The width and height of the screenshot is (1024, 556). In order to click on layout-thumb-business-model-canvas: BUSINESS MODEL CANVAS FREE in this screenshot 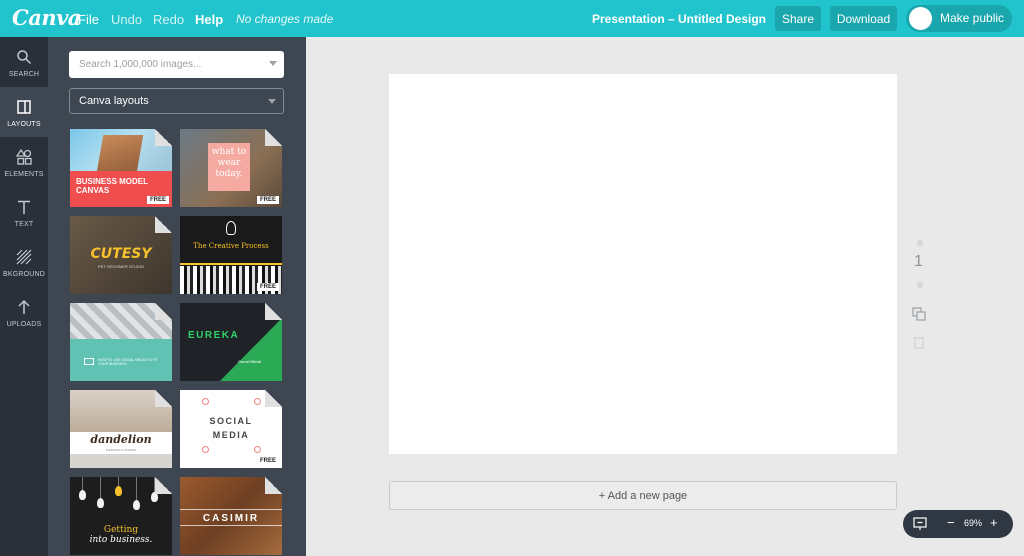, I will do `click(121, 168)`.